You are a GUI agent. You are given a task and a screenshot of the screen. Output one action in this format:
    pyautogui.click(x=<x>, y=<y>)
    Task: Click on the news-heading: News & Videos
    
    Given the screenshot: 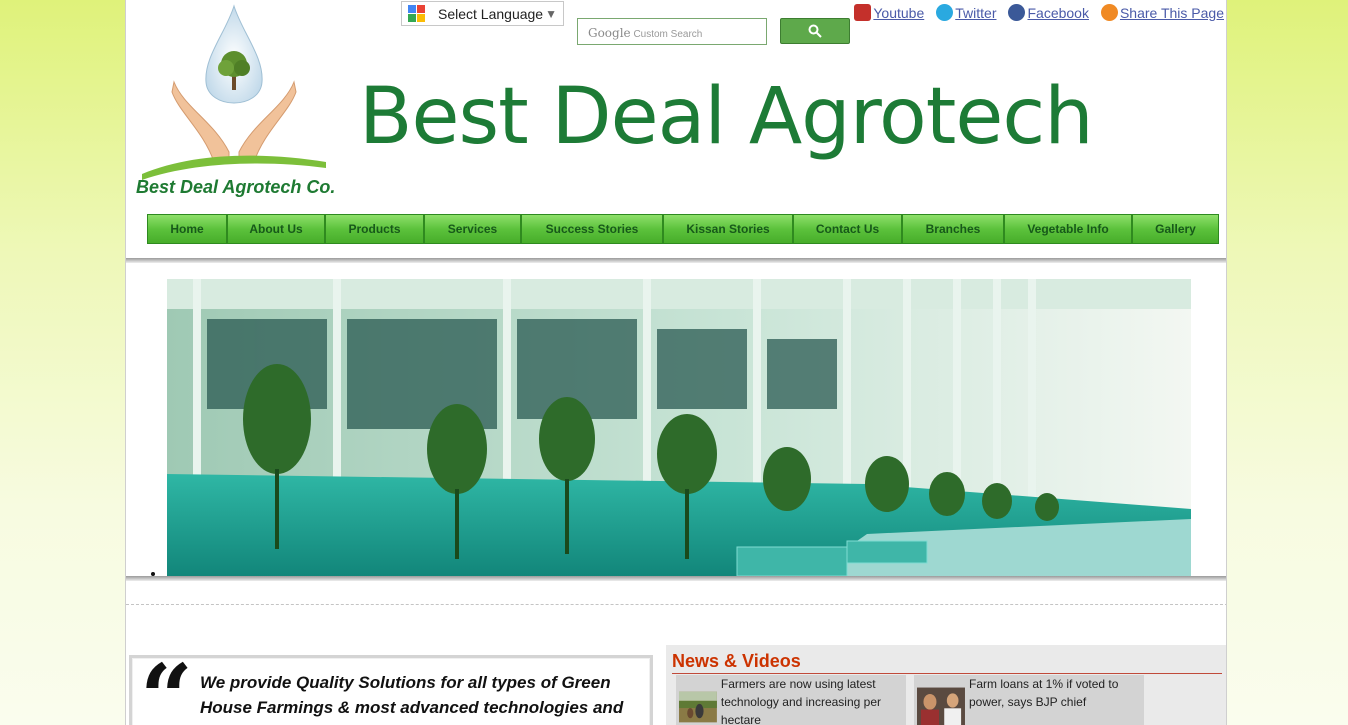 What is the action you would take?
    pyautogui.click(x=947, y=662)
    